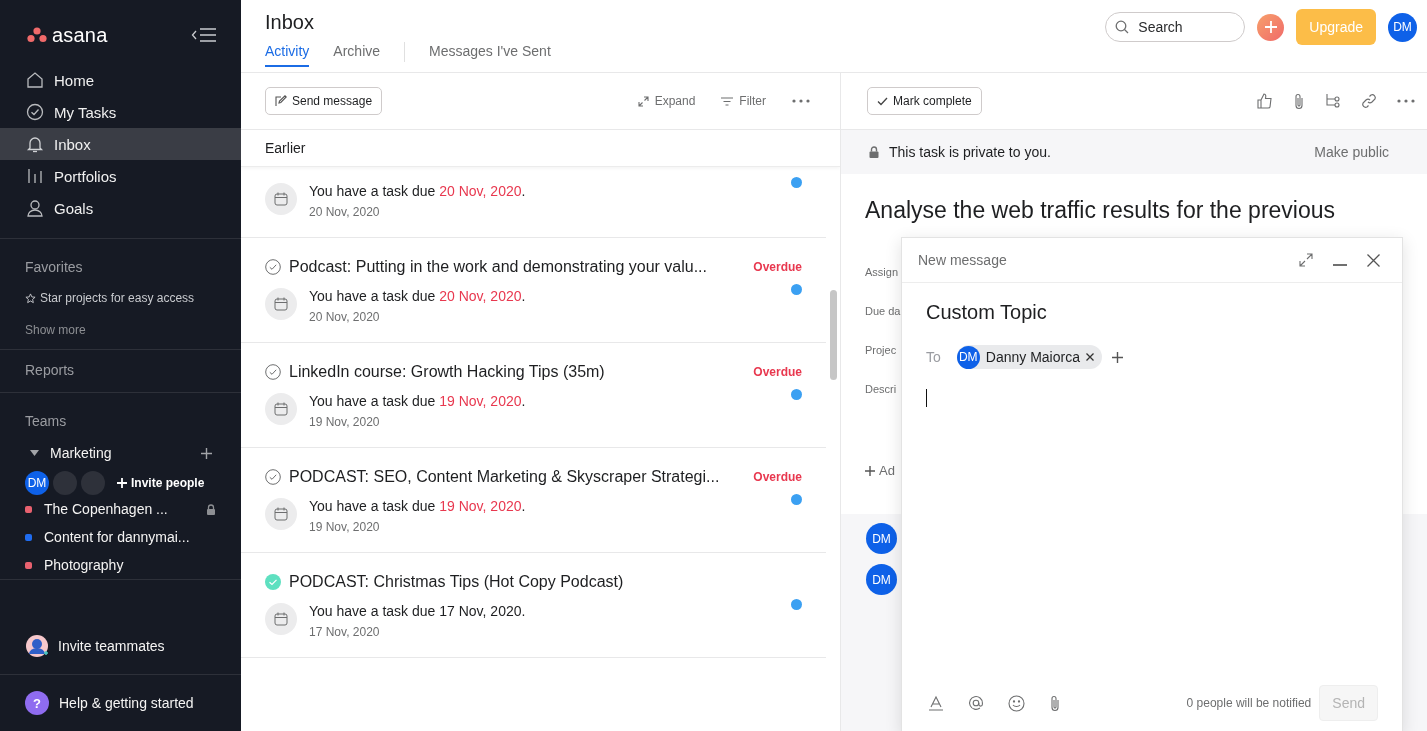 The image size is (1427, 731). Describe the element at coordinates (35, 176) in the screenshot. I see `bar-chart-icon` at that location.